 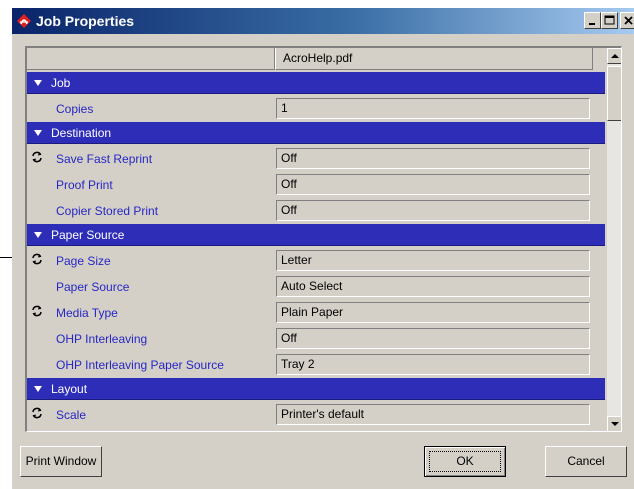 I want to click on property-value-field: Printer's default, so click(x=433, y=414).